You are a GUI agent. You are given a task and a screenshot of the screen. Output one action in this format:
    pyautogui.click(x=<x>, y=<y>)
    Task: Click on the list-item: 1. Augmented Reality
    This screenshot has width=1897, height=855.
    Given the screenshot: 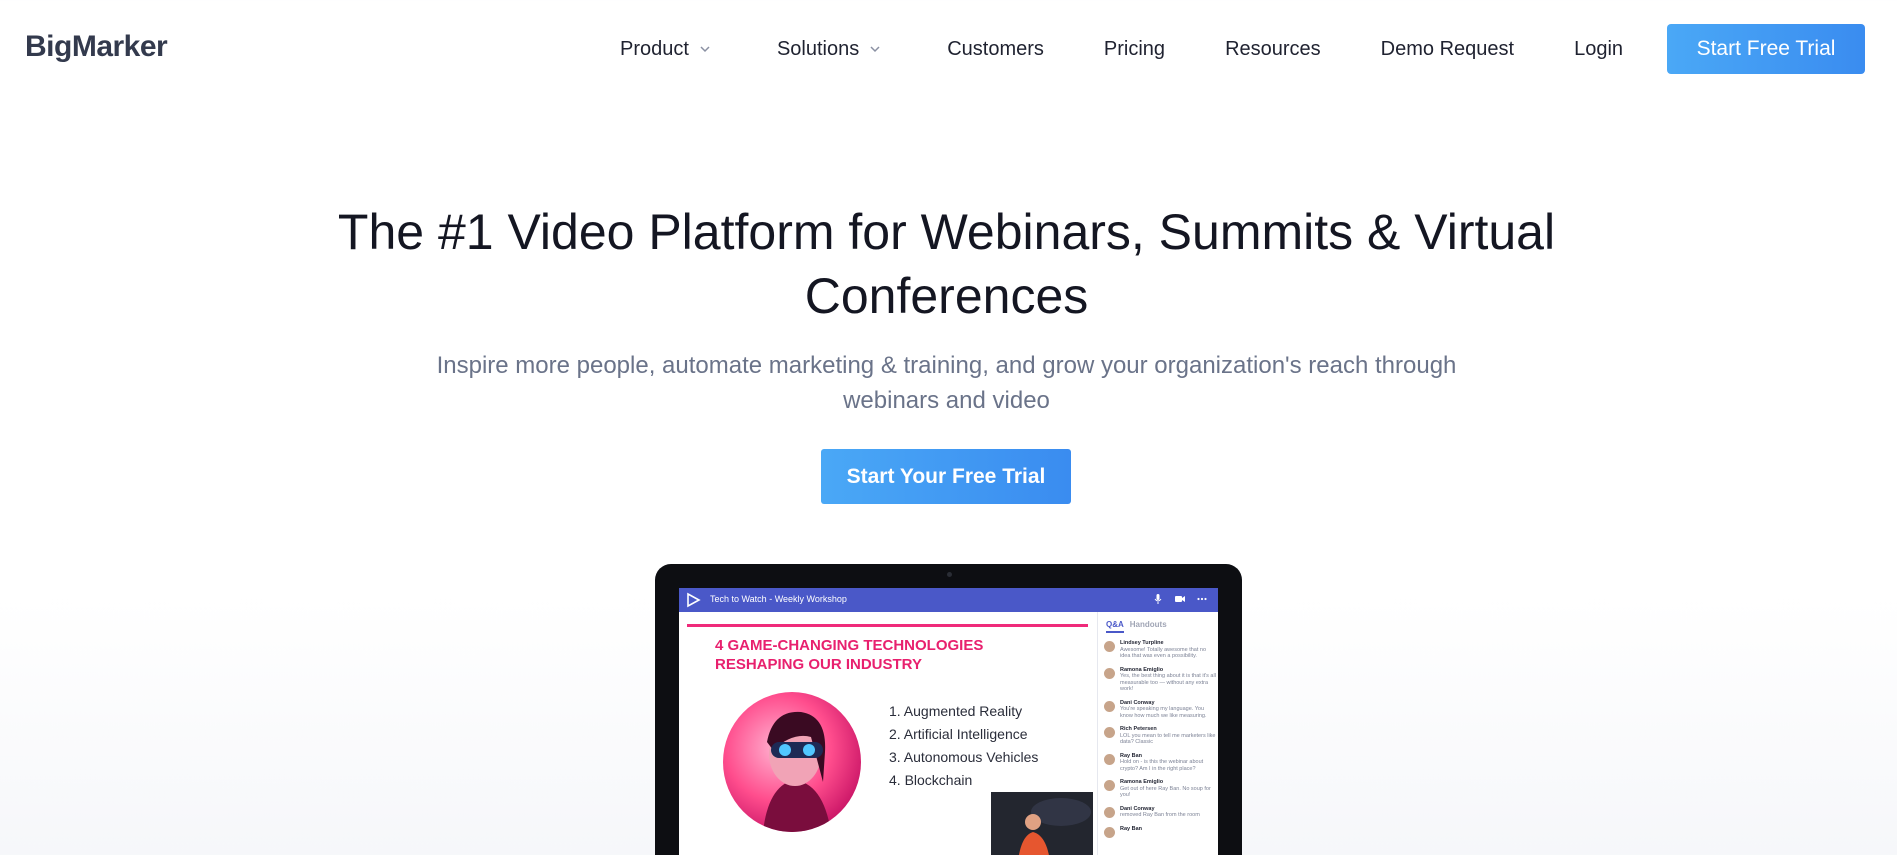 What is the action you would take?
    pyautogui.click(x=956, y=711)
    